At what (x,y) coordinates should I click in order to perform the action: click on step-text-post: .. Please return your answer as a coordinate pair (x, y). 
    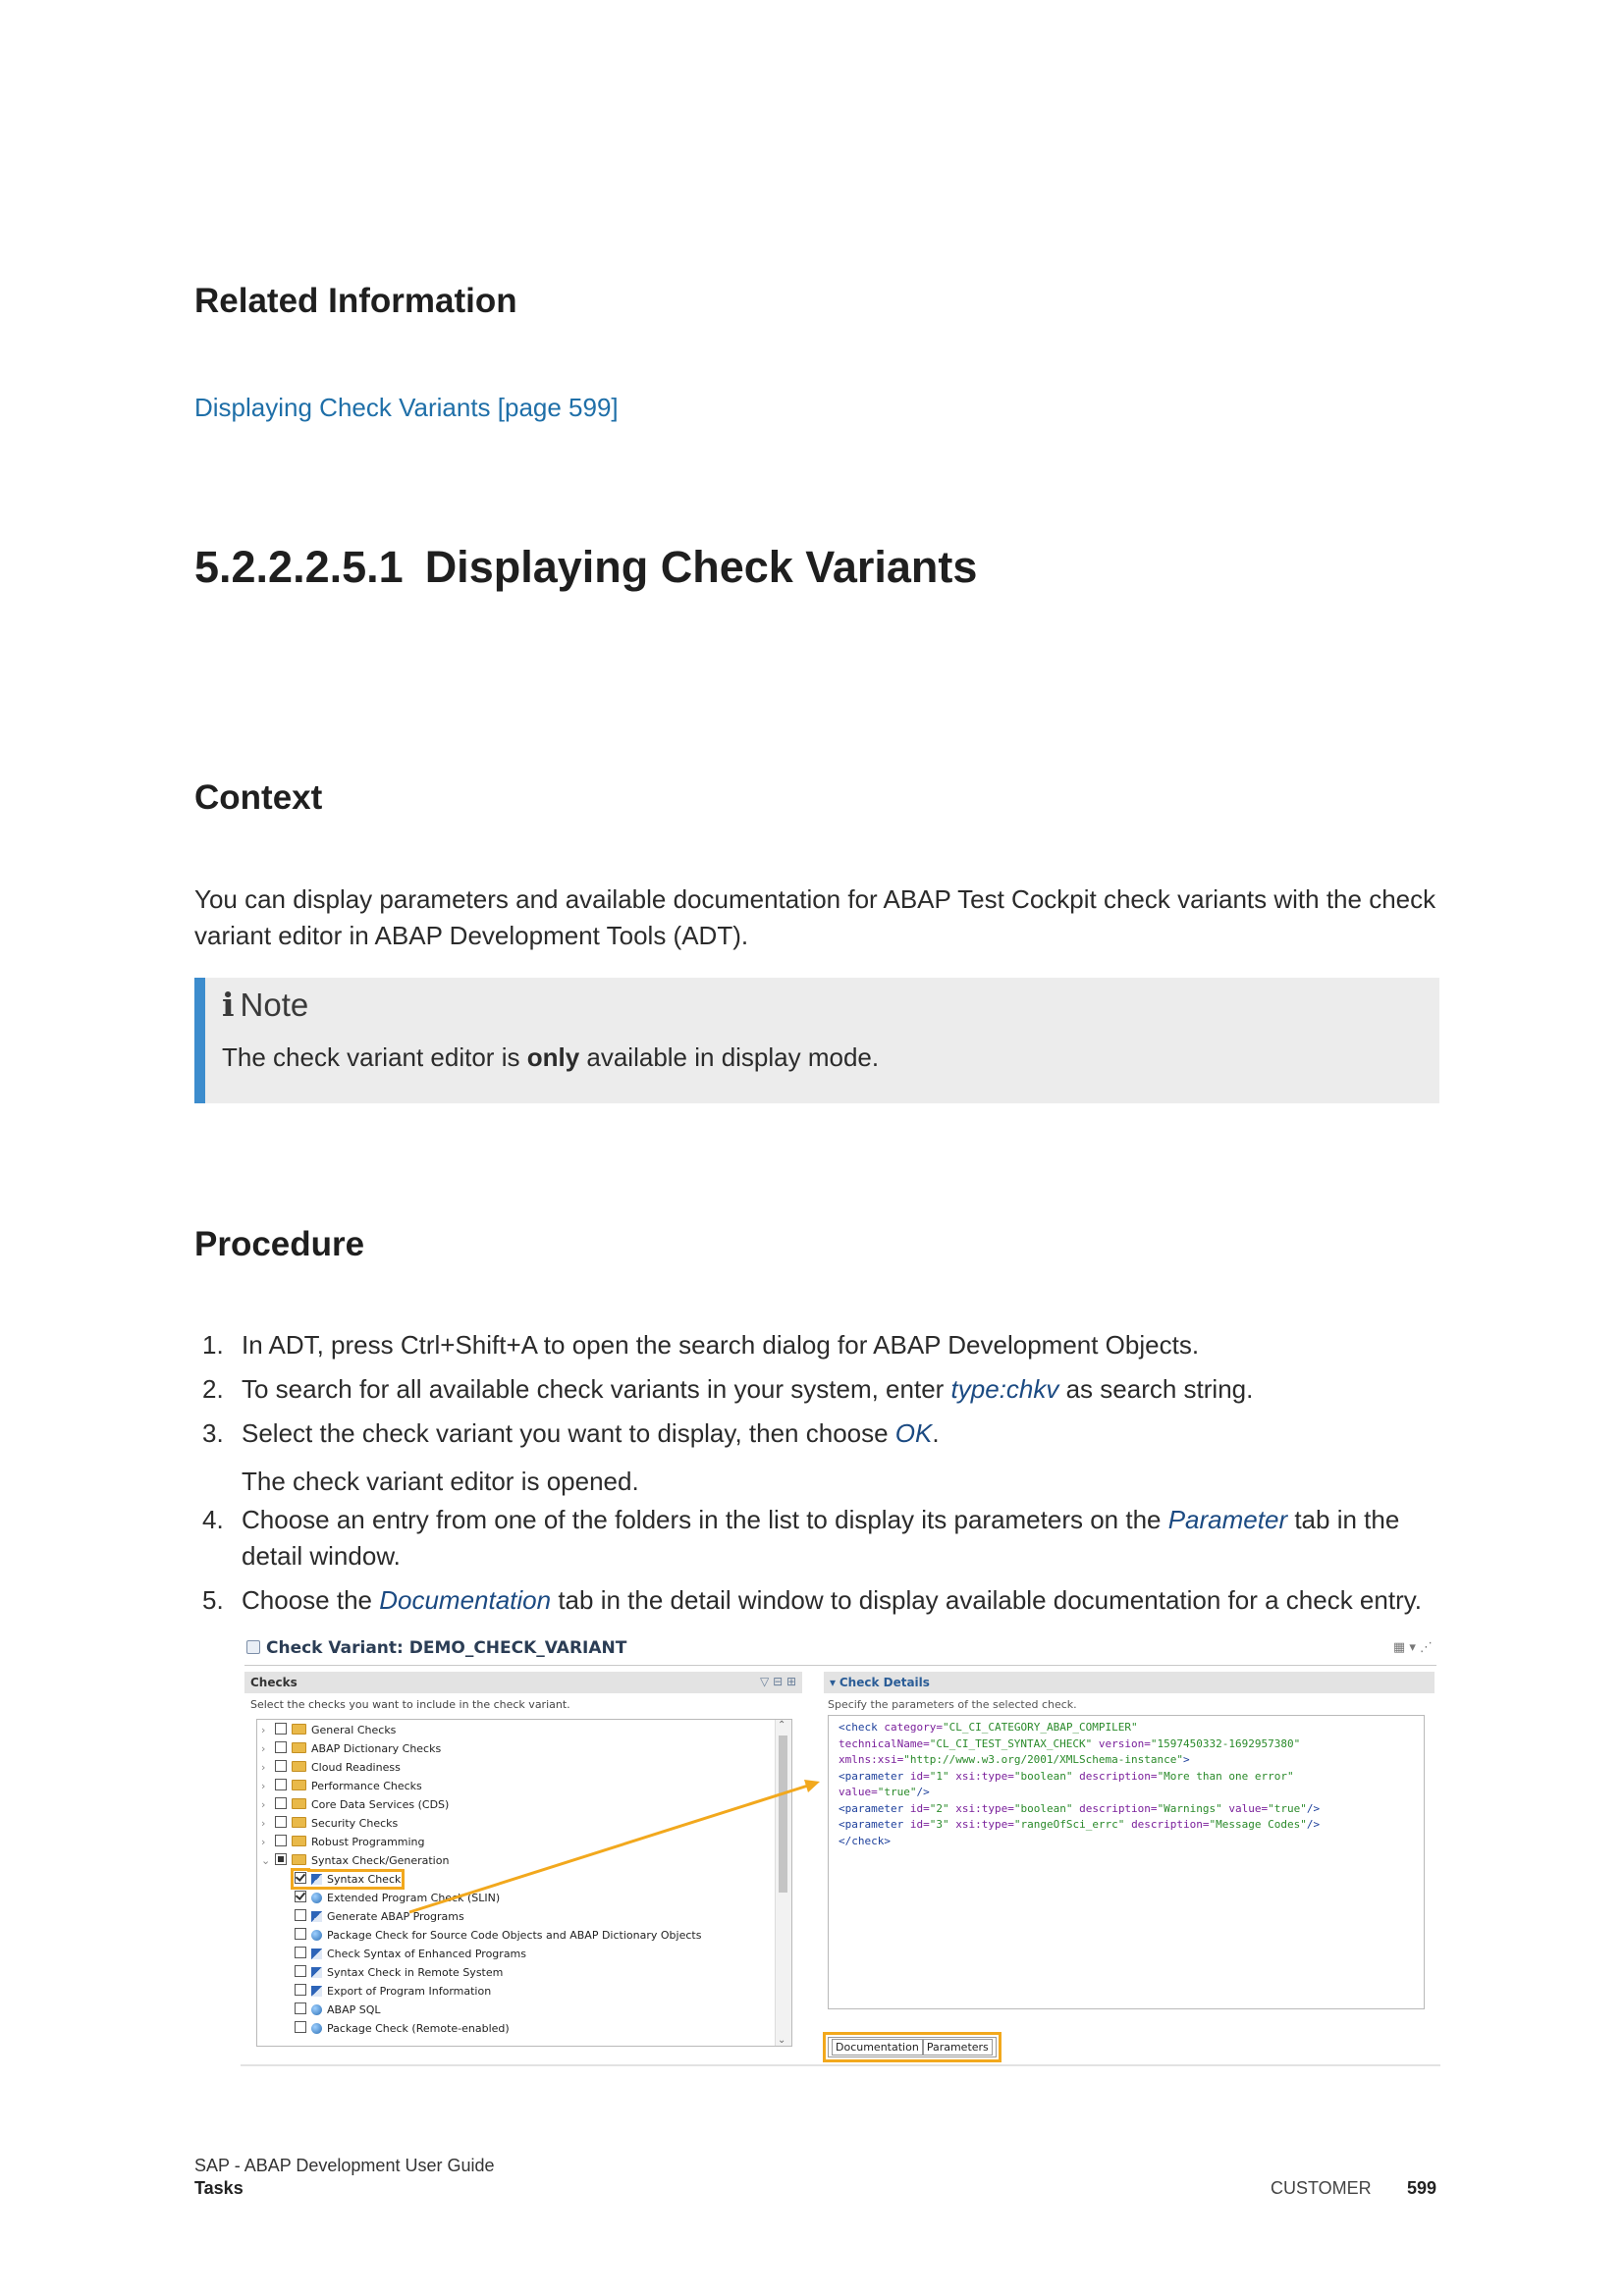
    Looking at the image, I should click on (936, 1433).